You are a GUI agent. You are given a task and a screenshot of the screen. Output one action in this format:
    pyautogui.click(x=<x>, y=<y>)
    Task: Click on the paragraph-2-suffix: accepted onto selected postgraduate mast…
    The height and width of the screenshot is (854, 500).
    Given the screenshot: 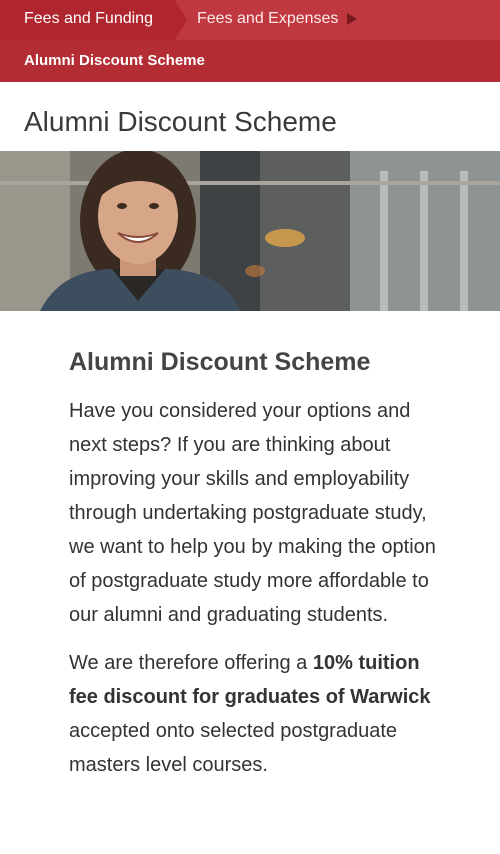 What is the action you would take?
    pyautogui.click(x=233, y=748)
    